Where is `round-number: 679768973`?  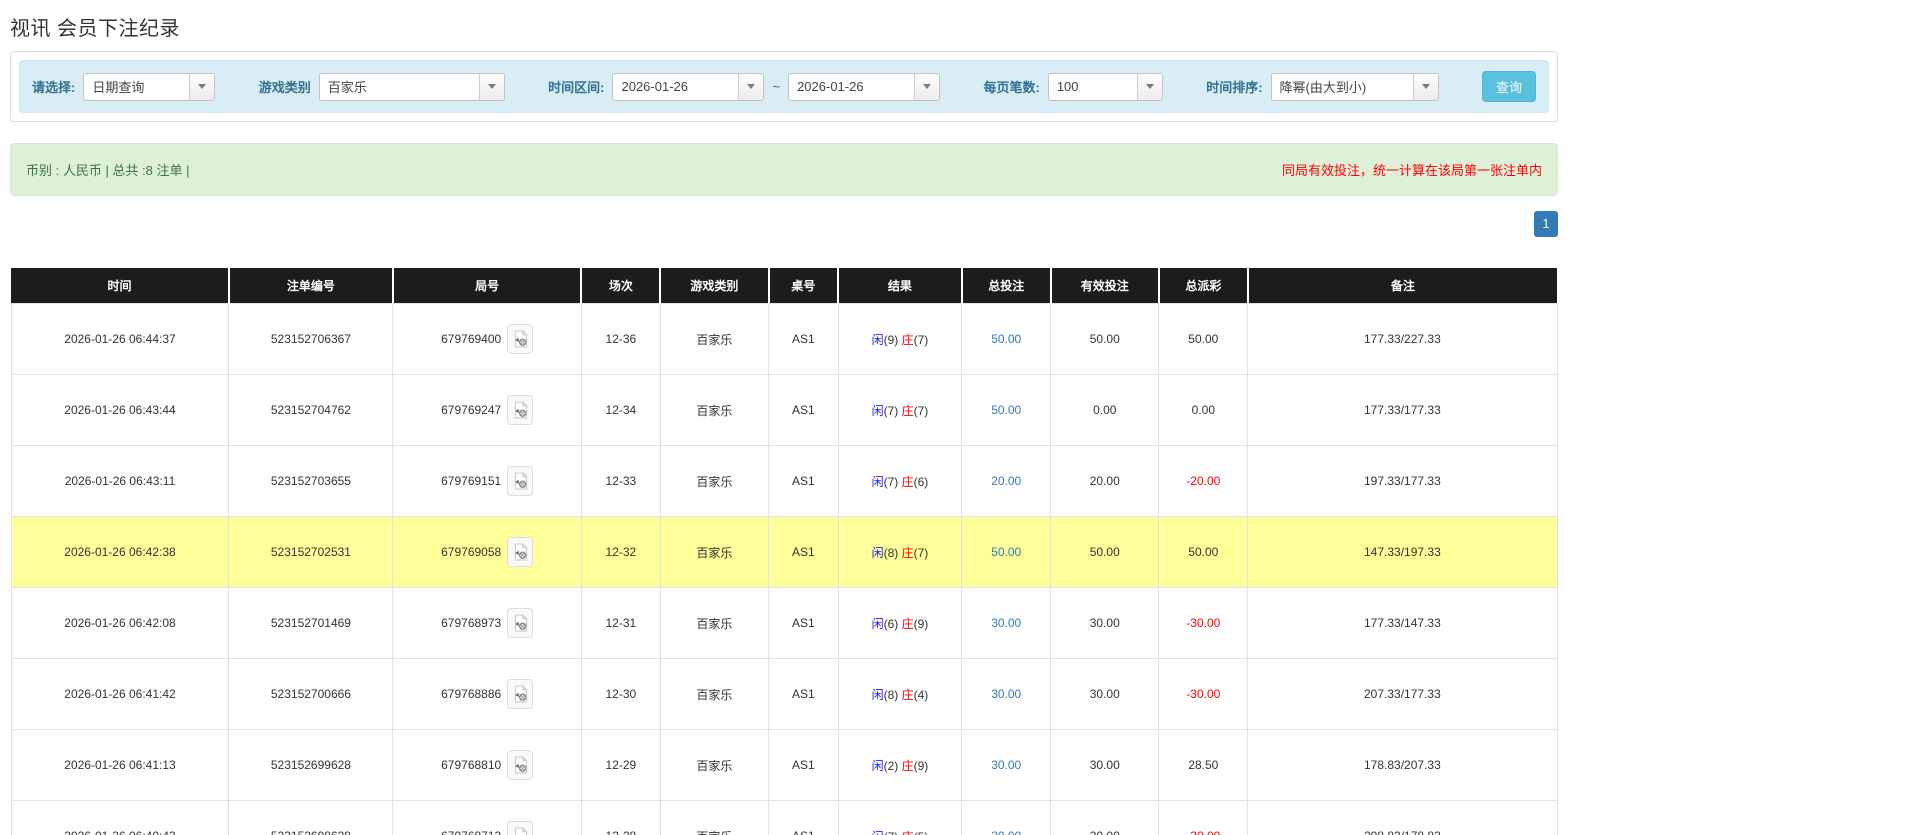
round-number: 679768973 is located at coordinates (471, 623).